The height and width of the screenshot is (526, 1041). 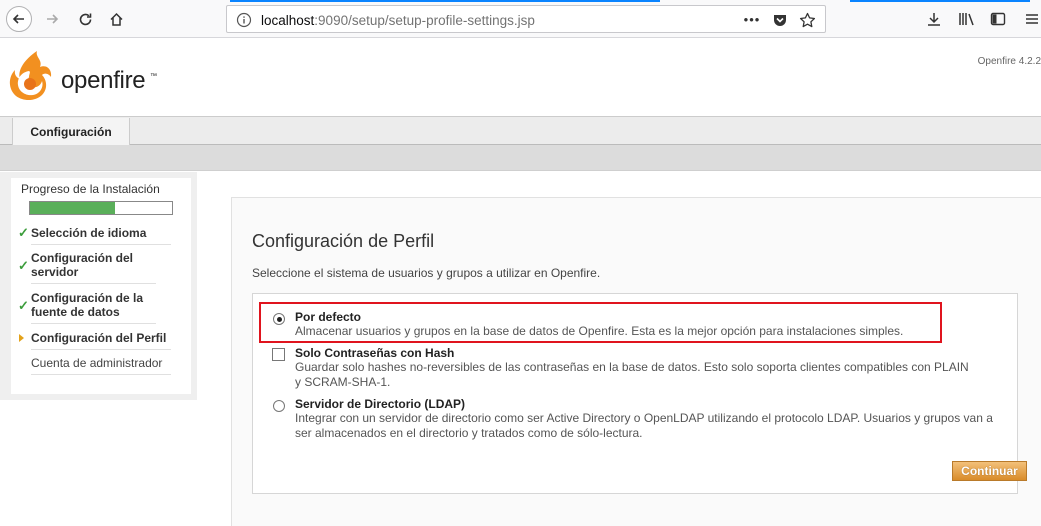 I want to click on forward-arrow-icon, so click(x=53, y=19).